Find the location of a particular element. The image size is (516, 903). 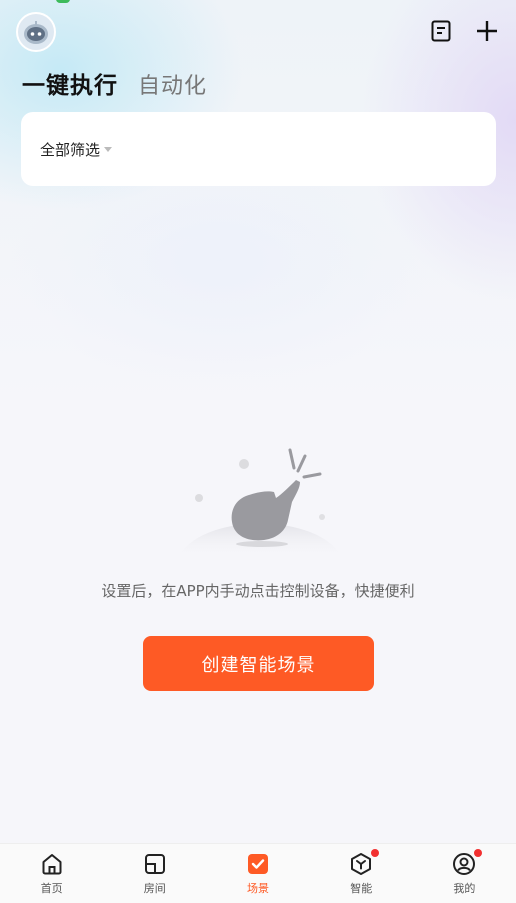

chevron-down-icon is located at coordinates (108, 149).